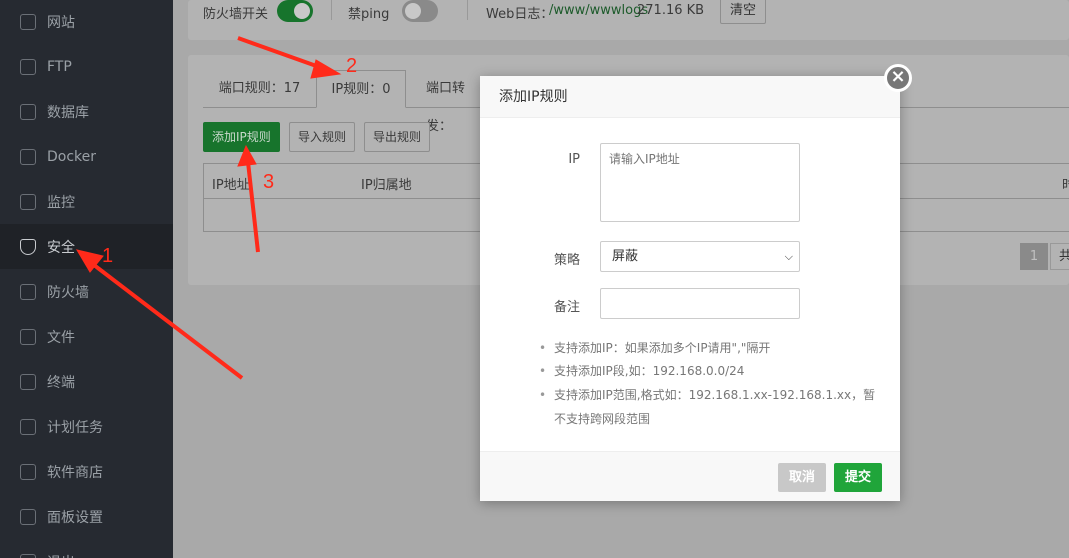 Image resolution: width=1069 pixels, height=558 pixels. I want to click on note-label: 备注, so click(566, 307).